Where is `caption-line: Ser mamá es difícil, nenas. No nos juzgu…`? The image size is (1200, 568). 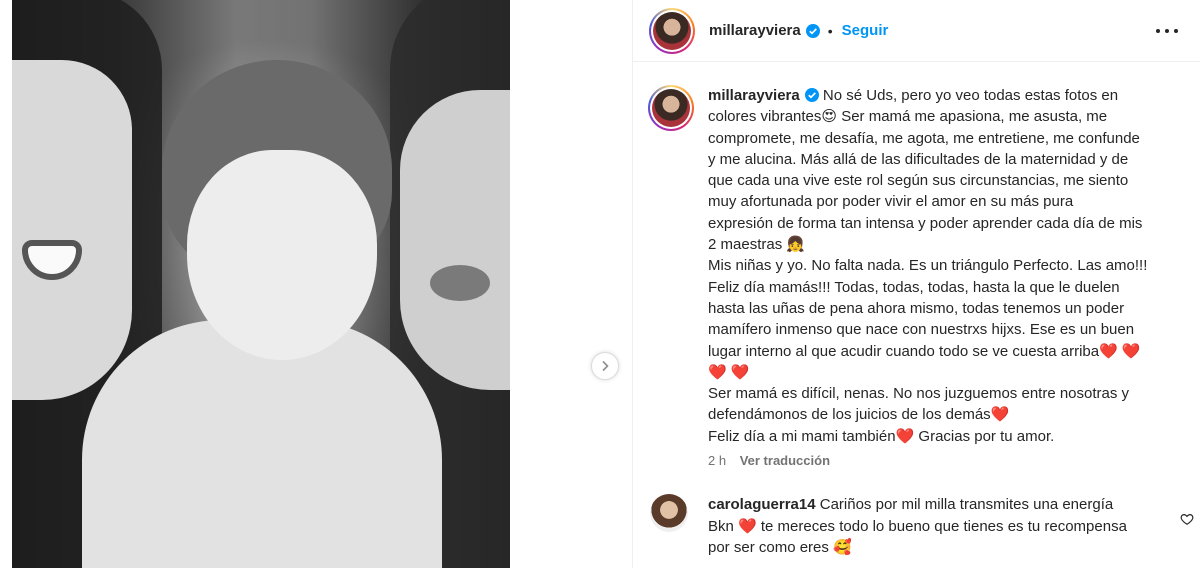 caption-line: Ser mamá es difícil, nenas. No nos juzgu… is located at coordinates (919, 394).